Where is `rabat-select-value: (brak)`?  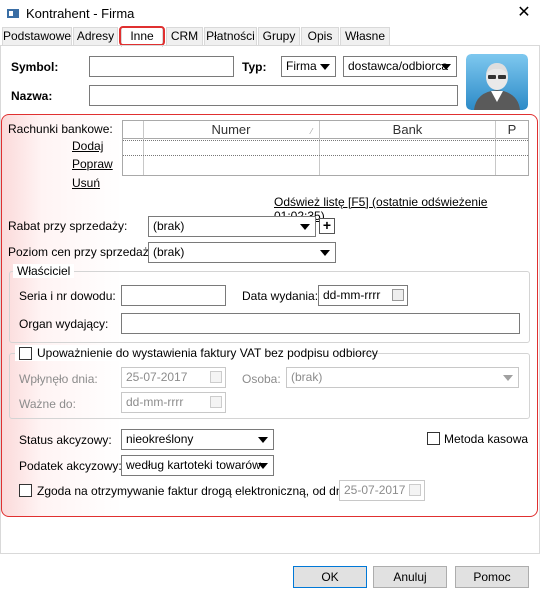
rabat-select-value: (brak) is located at coordinates (169, 226).